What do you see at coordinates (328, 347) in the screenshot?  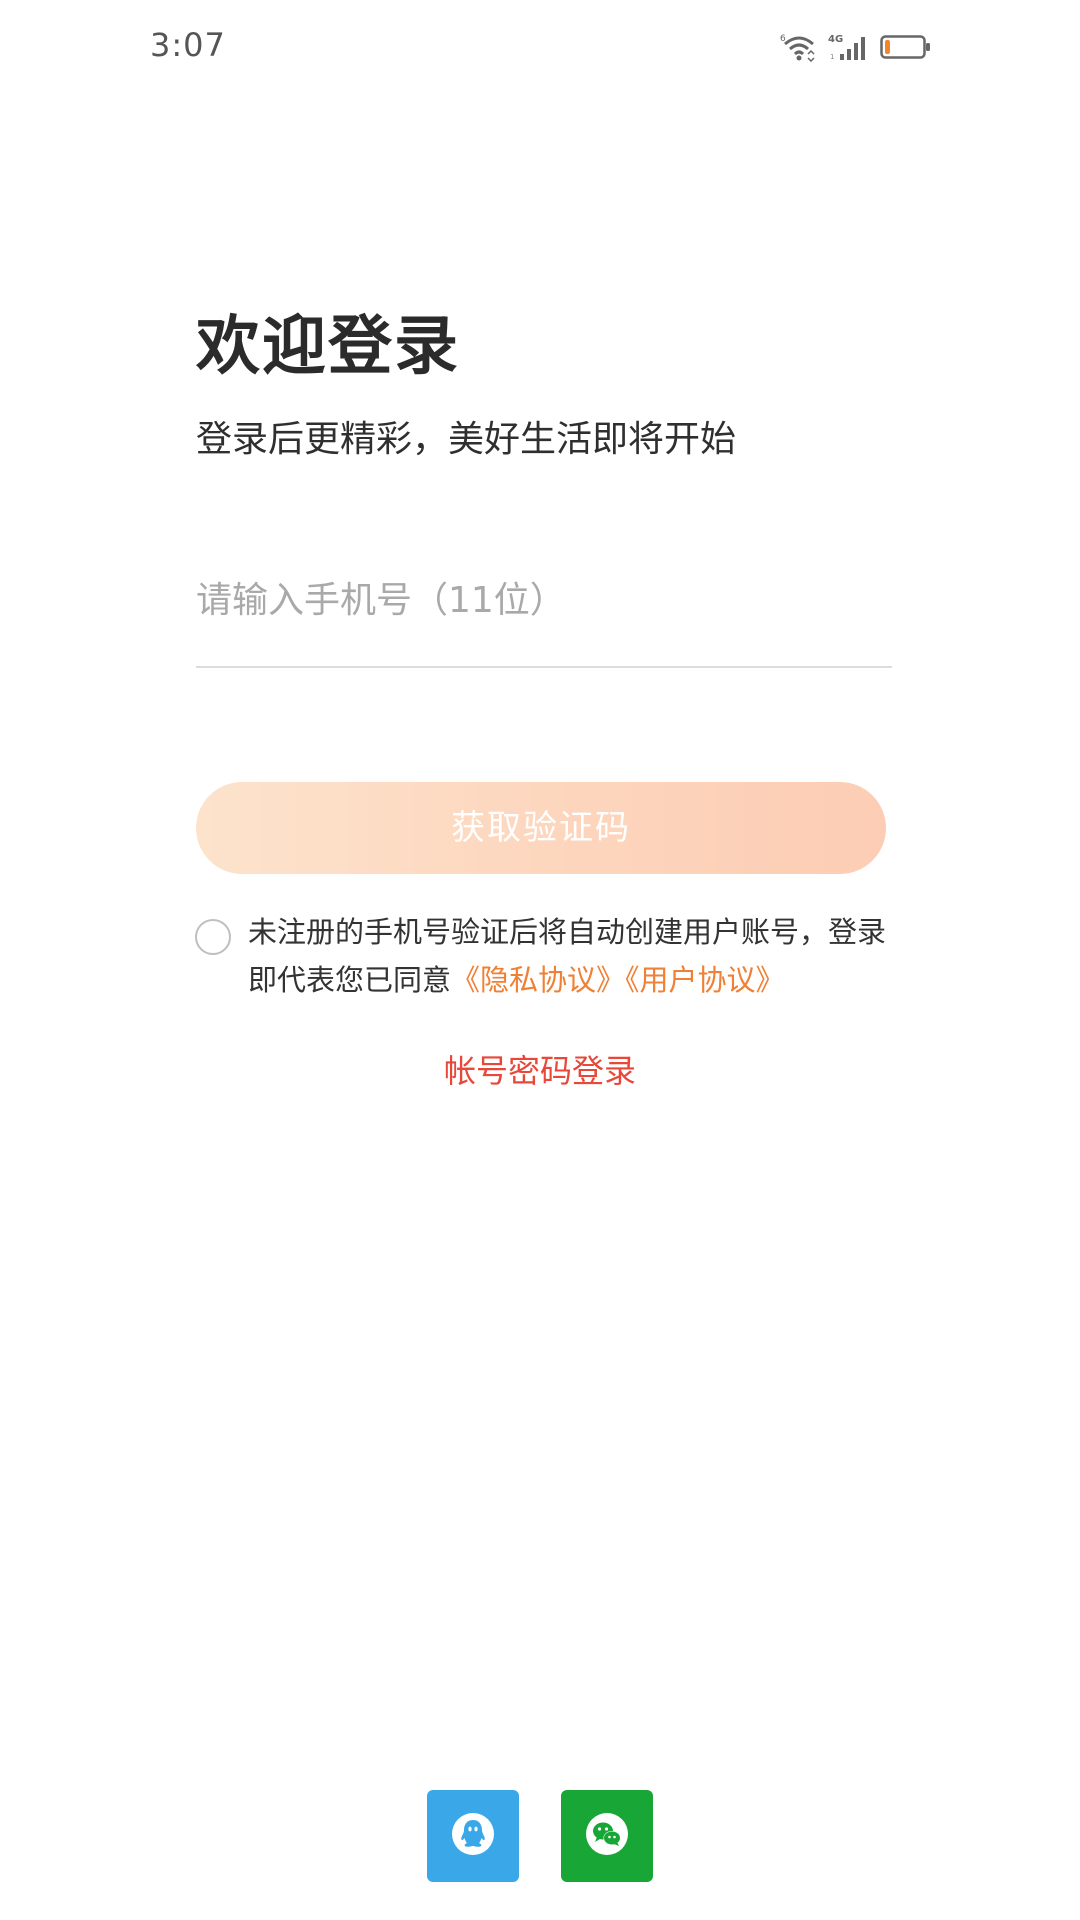 I see `page-title: 欢迎登录` at bounding box center [328, 347].